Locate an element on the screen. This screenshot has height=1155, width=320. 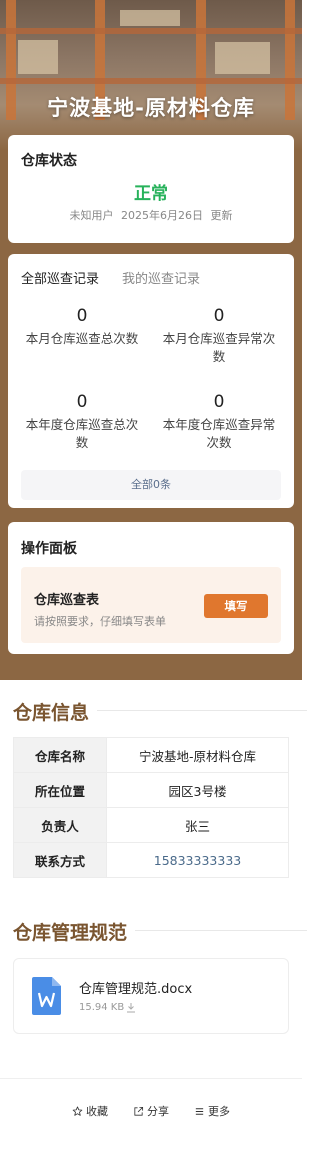
table-row: 联系方式 15833333333 is located at coordinates (151, 860).